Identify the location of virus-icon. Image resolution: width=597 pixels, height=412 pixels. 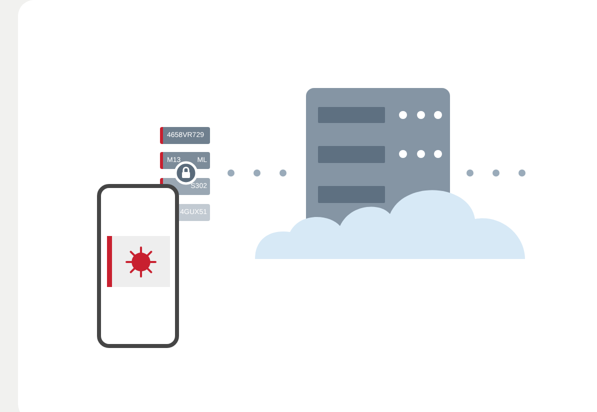
(141, 261).